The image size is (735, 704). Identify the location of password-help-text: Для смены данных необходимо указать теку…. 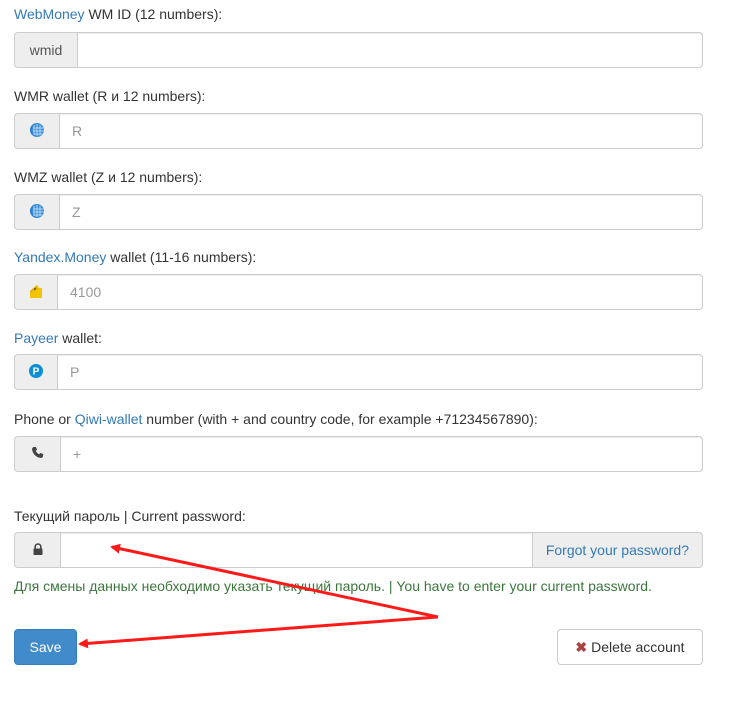
(333, 586).